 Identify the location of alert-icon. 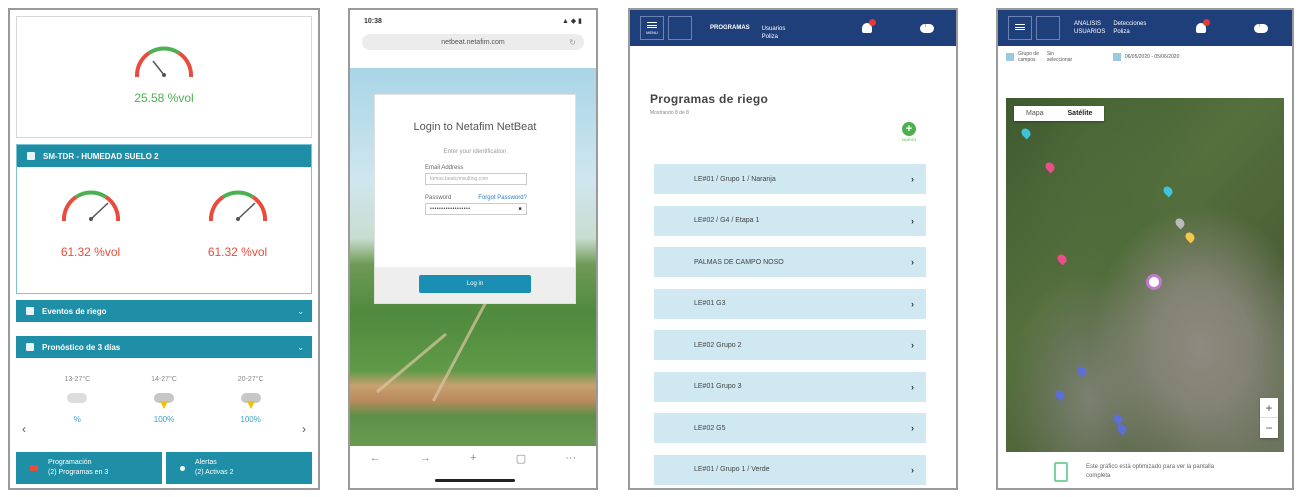
(182, 468).